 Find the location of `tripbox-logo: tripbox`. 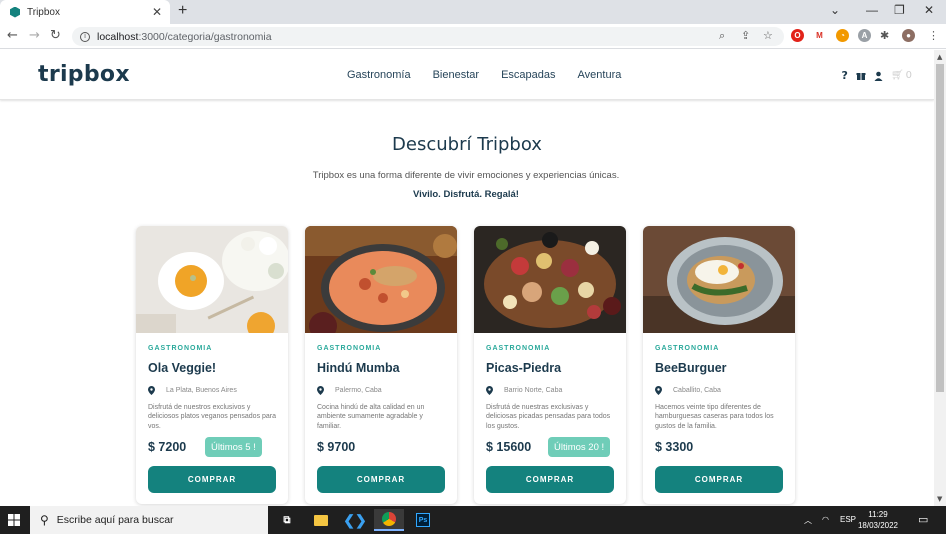

tripbox-logo: tripbox is located at coordinates (84, 74).